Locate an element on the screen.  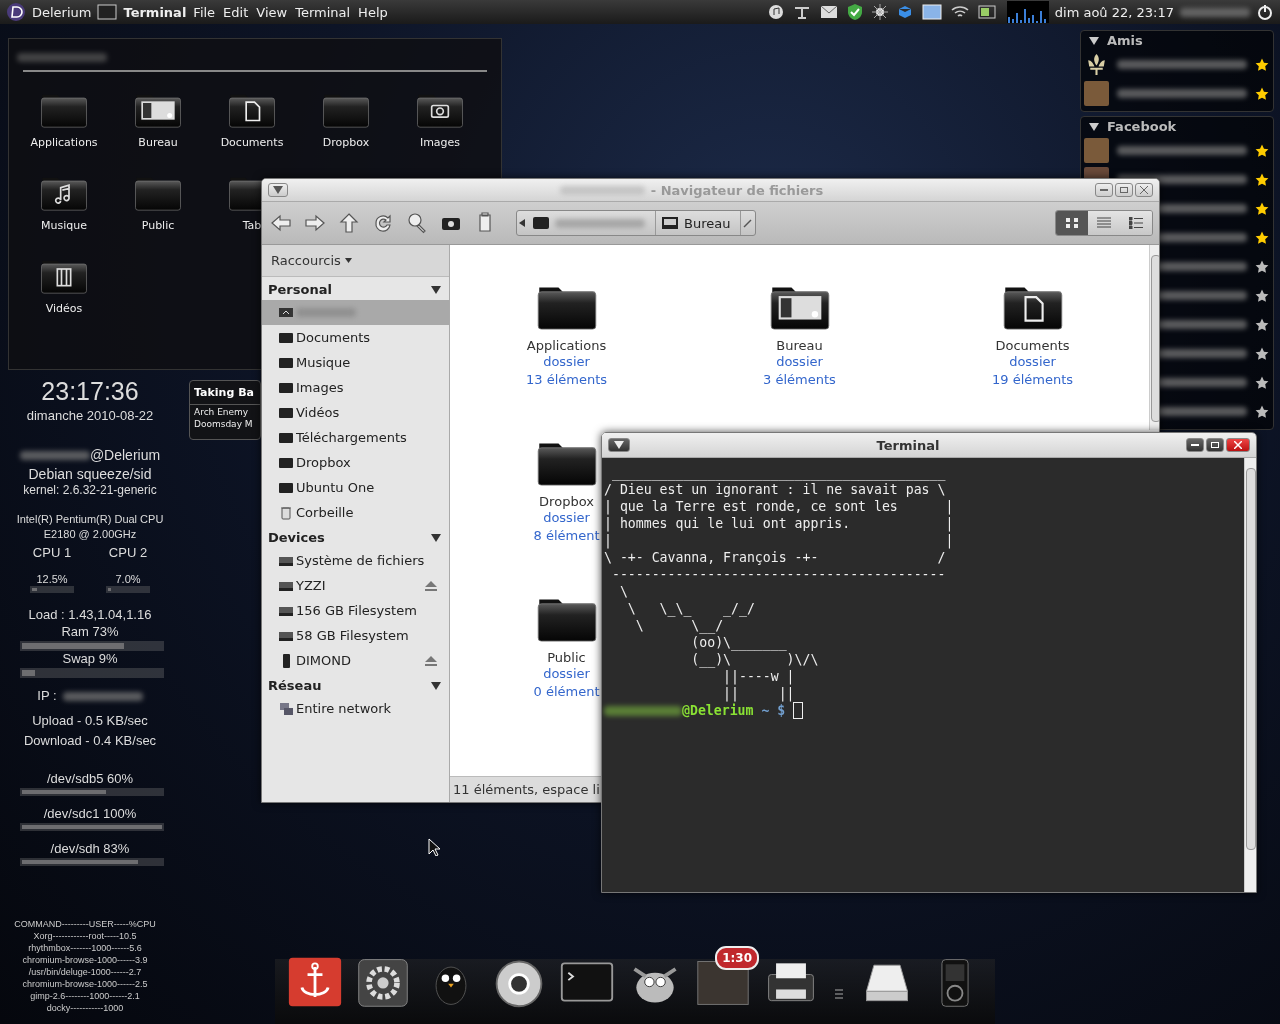
sidebar-item: Système de fichiers is located at coordinates (355, 560).